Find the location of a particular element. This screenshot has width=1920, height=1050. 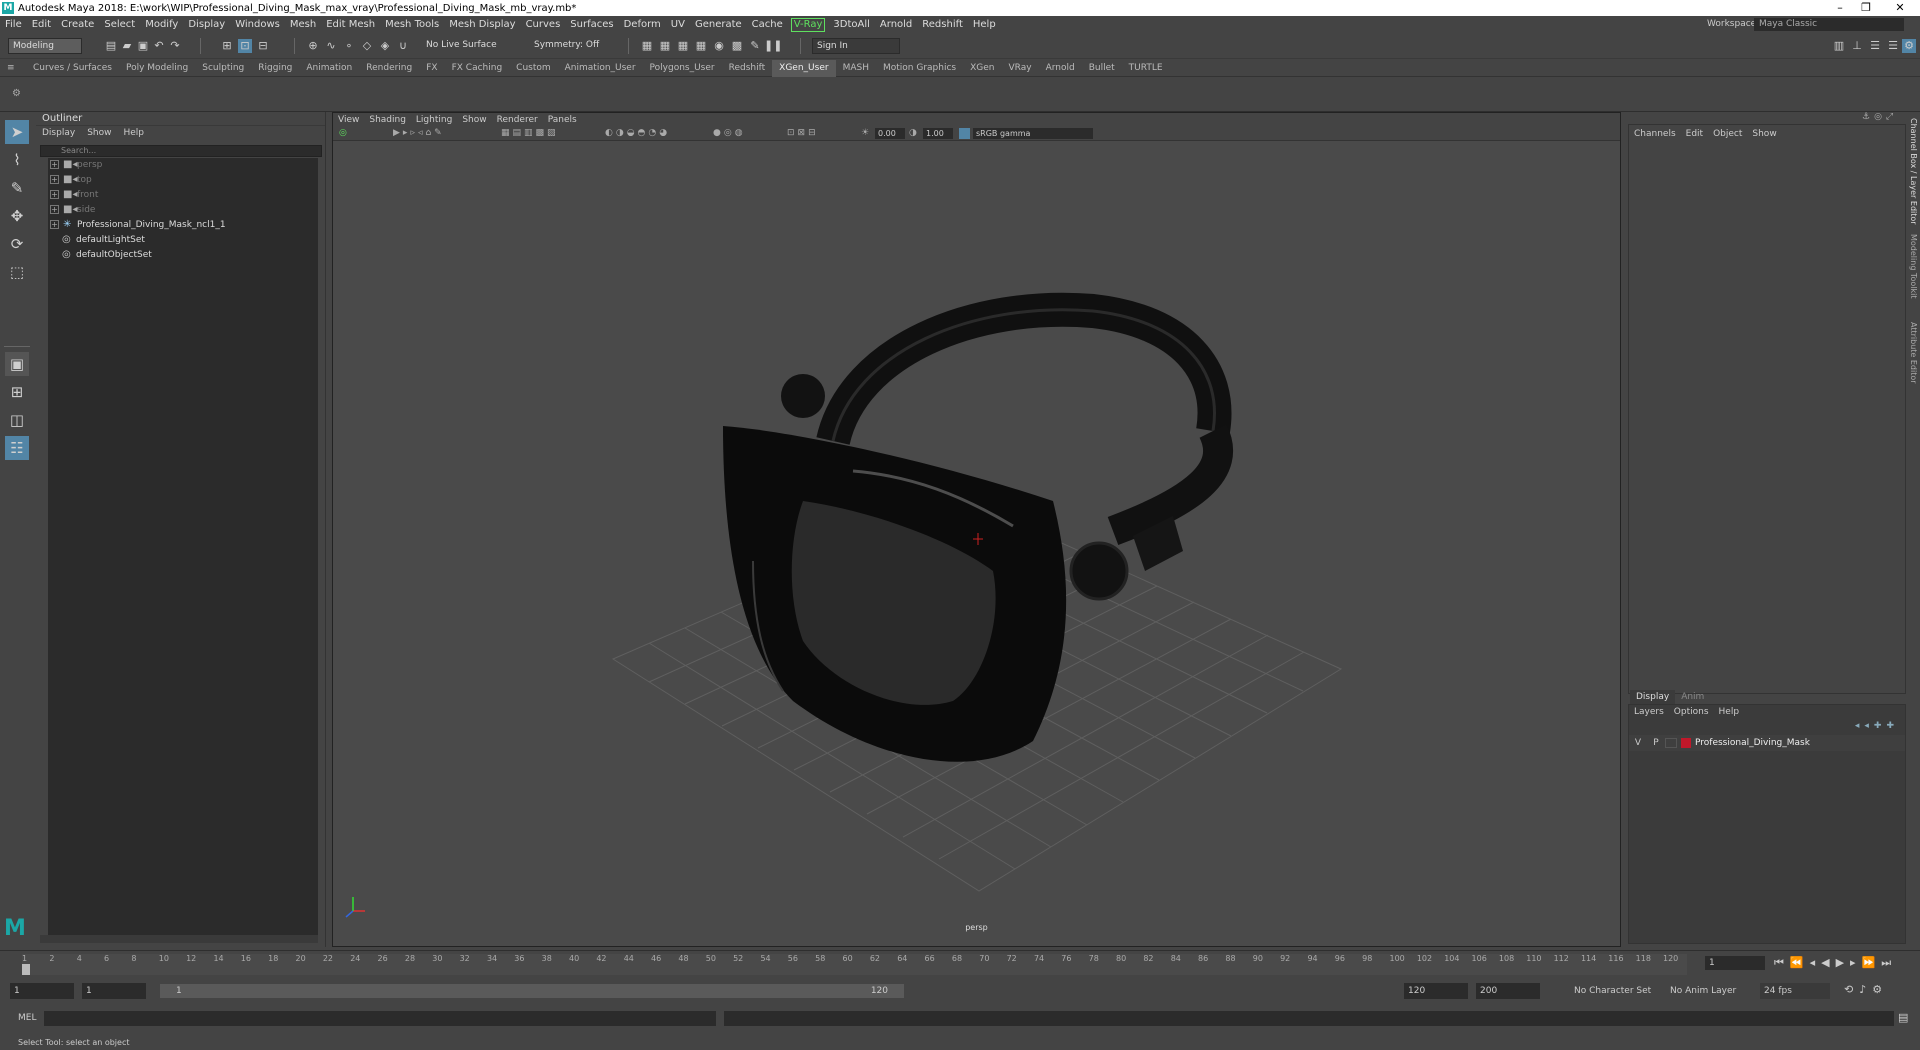

render-frame-icon: ▦ is located at coordinates (647, 46).